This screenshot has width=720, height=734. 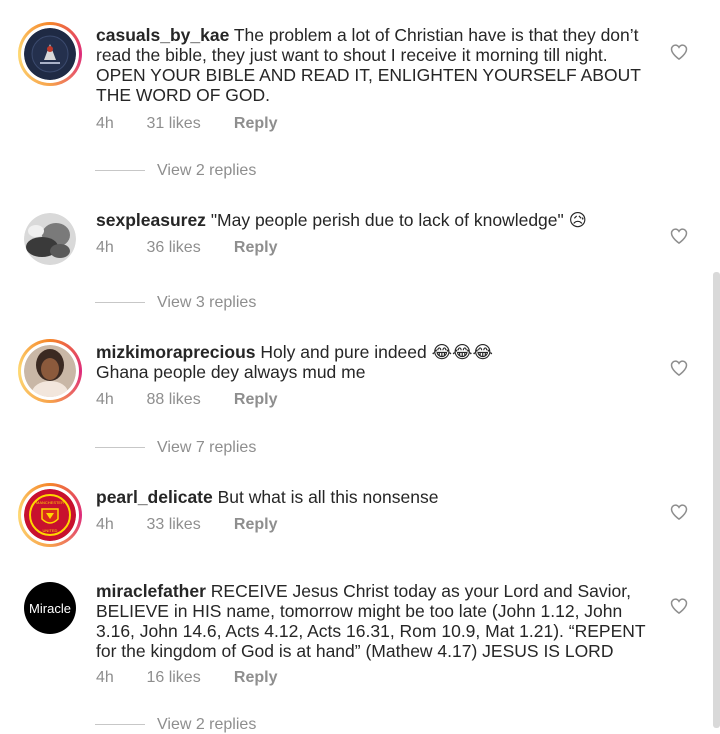 I want to click on story-ring: MANCHESTER UNITED, so click(x=50, y=515).